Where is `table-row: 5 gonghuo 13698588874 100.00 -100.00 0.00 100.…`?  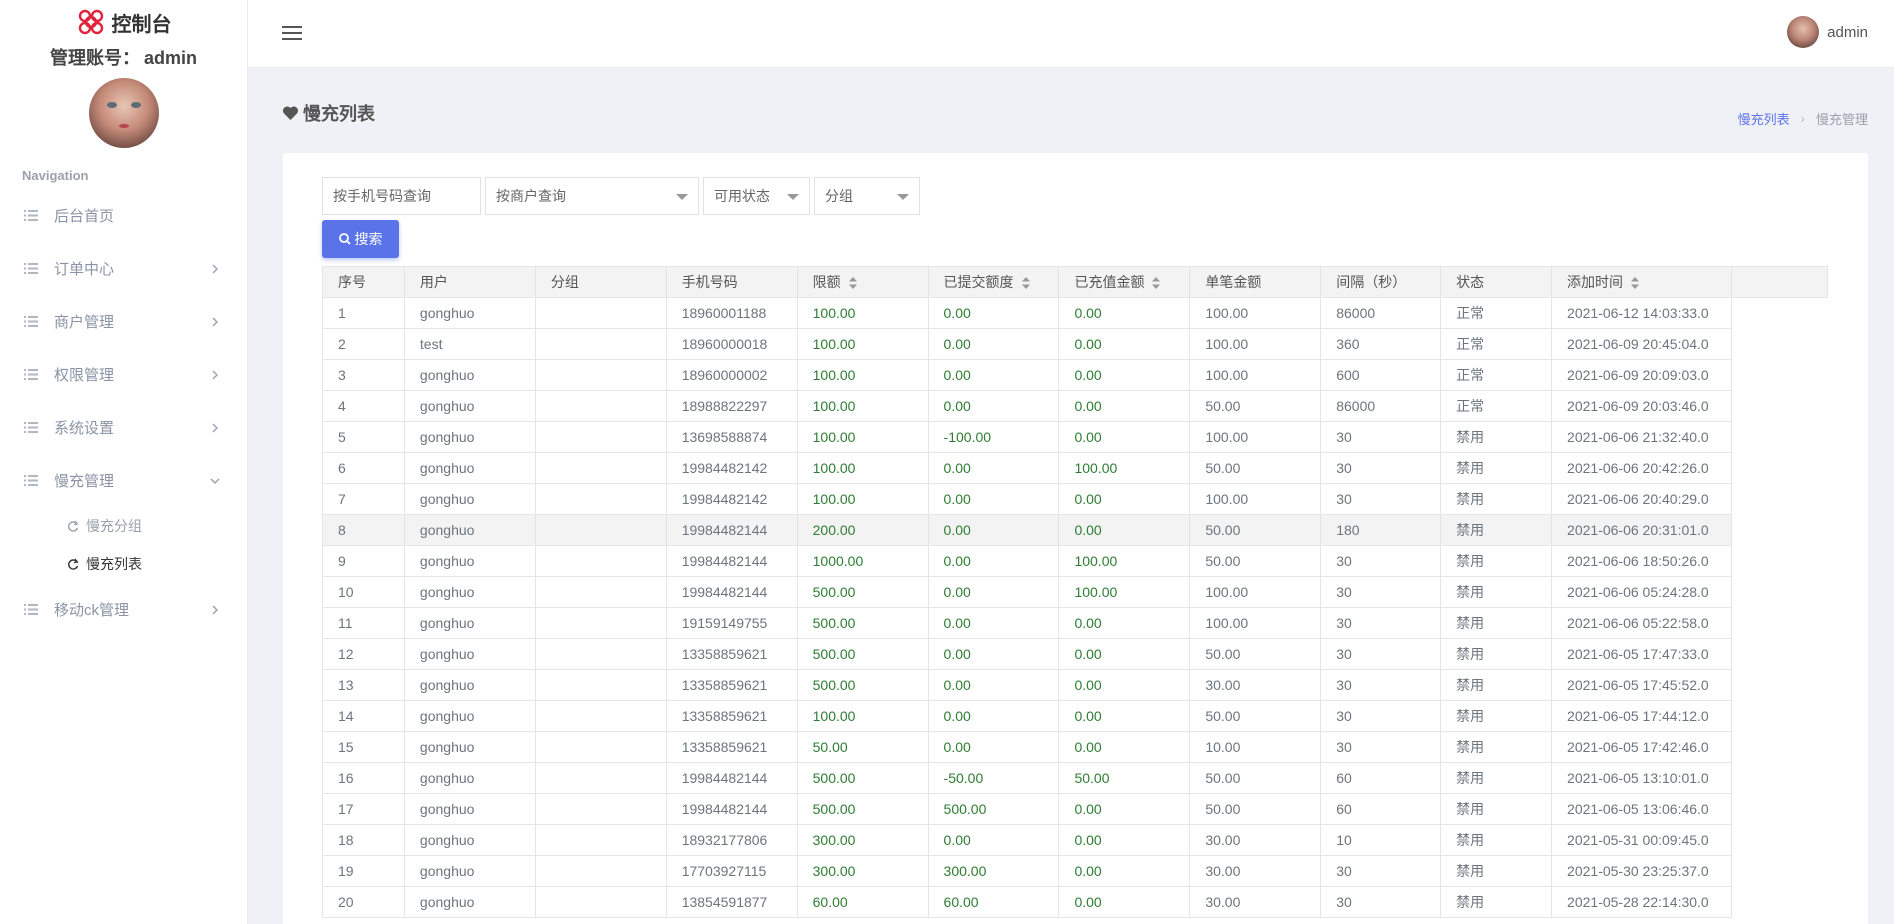 table-row: 5 gonghuo 13698588874 100.00 -100.00 0.00 100.… is located at coordinates (1075, 437).